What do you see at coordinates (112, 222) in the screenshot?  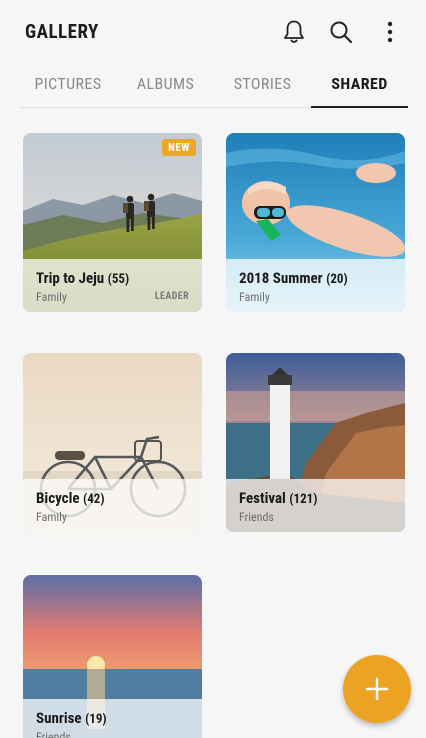 I see `album-card-trip-to-jeju: NEW Trip to Jeju (55) Family LEADER` at bounding box center [112, 222].